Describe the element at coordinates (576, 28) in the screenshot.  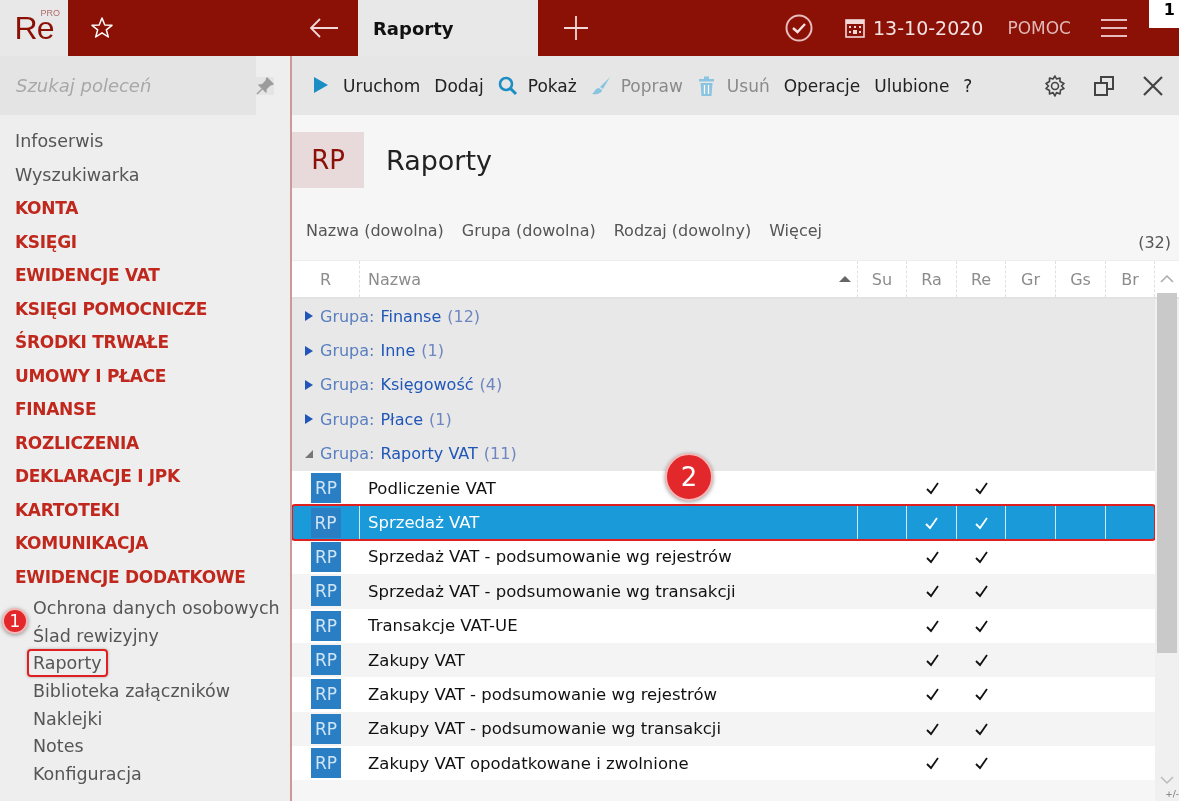
I see `plus-icon` at that location.